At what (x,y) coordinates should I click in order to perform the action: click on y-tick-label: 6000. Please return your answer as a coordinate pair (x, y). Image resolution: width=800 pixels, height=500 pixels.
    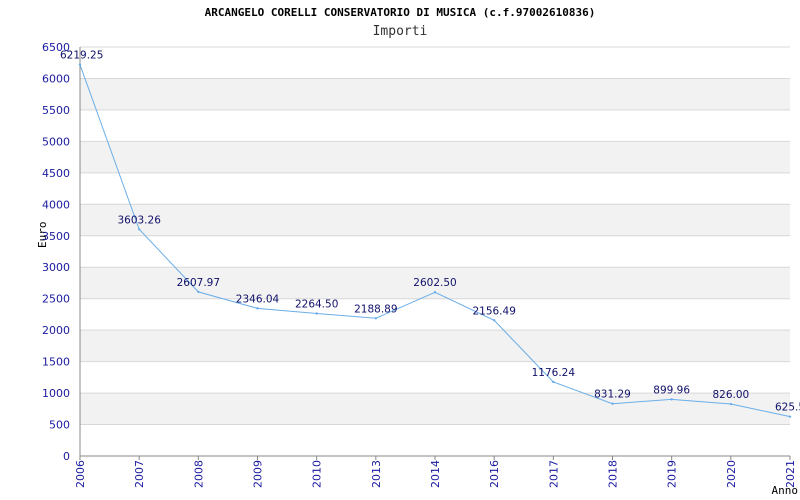
    Looking at the image, I should click on (56, 78).